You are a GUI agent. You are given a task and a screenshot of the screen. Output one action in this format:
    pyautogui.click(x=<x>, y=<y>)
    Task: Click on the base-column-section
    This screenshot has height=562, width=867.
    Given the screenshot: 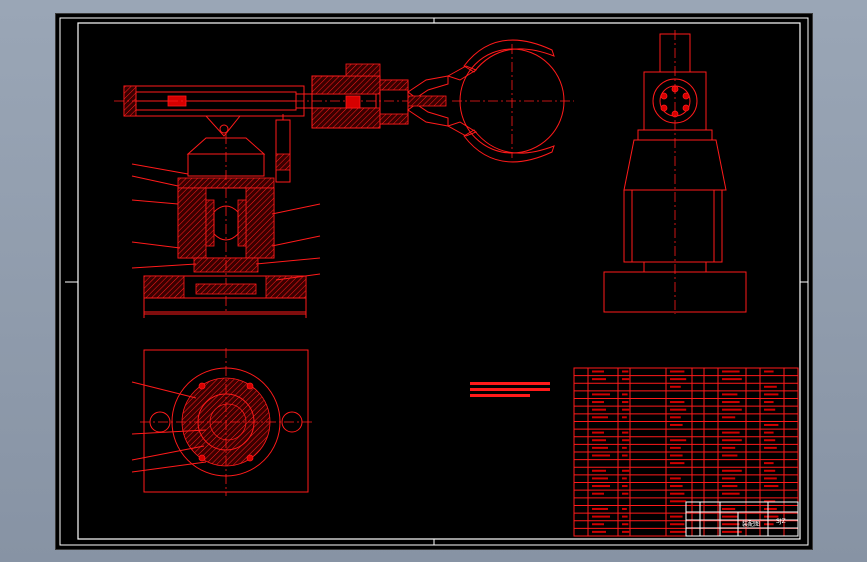 What is the action you would take?
    pyautogui.click(x=226, y=226)
    